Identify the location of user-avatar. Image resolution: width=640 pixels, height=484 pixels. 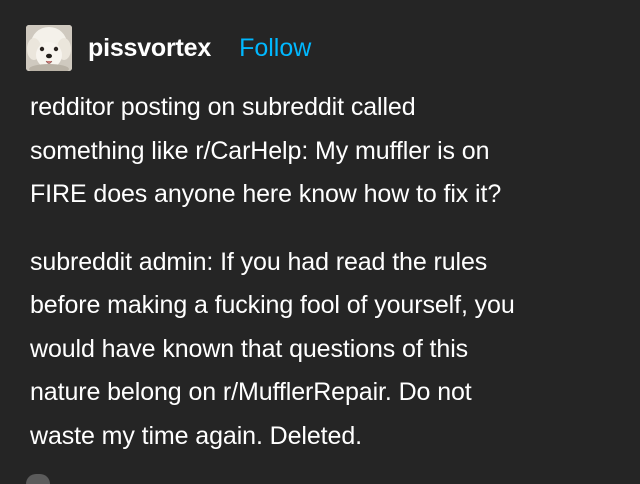
(49, 48).